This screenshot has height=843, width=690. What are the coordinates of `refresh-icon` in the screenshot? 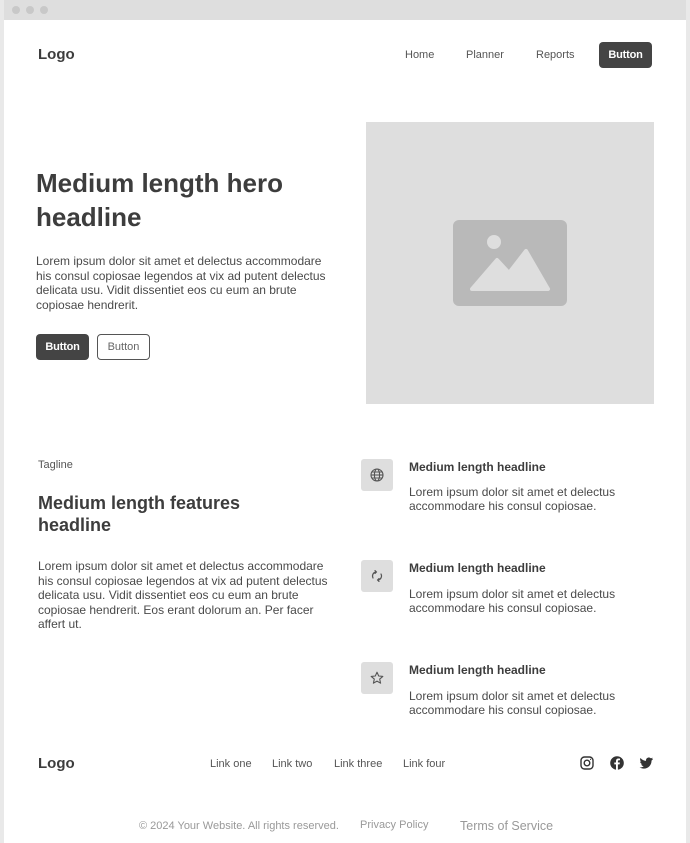 It's located at (377, 576).